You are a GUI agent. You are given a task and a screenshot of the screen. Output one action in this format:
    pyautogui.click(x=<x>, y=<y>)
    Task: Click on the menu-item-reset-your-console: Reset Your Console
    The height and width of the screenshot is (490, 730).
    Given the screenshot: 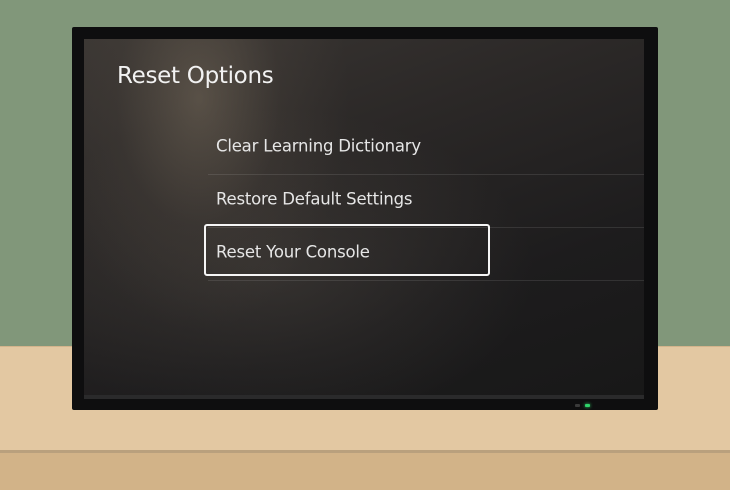 What is the action you would take?
    pyautogui.click(x=424, y=252)
    